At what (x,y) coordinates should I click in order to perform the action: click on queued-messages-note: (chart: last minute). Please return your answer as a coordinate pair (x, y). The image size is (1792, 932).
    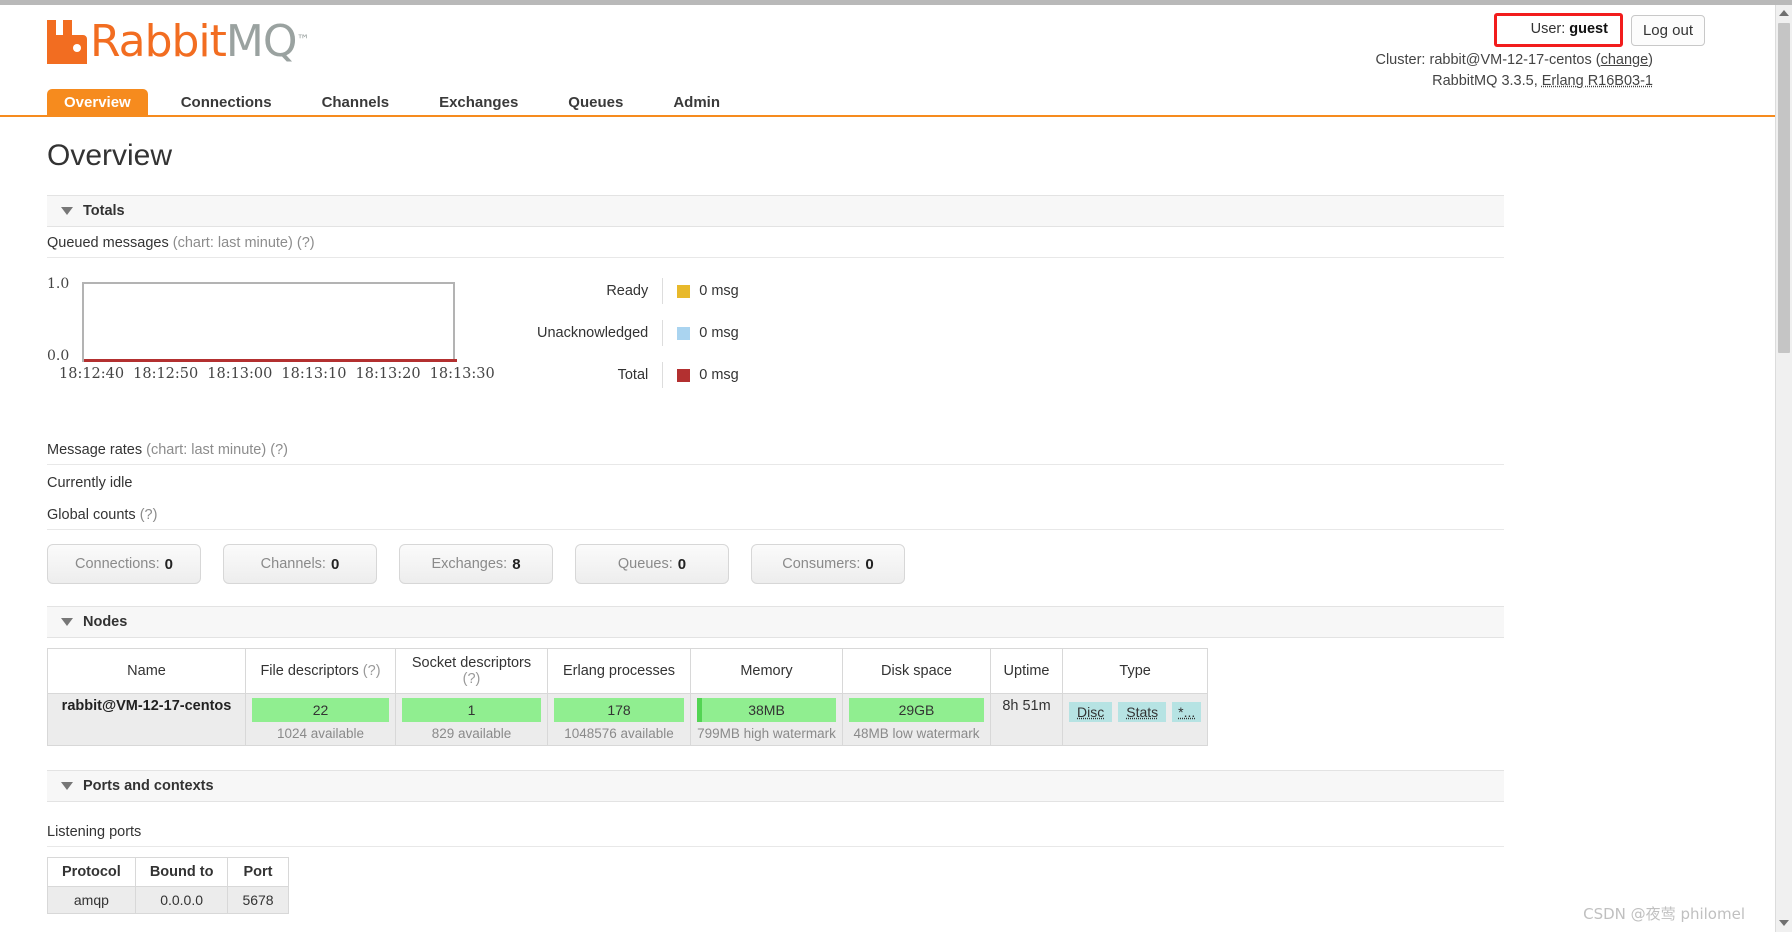
    Looking at the image, I should click on (232, 243).